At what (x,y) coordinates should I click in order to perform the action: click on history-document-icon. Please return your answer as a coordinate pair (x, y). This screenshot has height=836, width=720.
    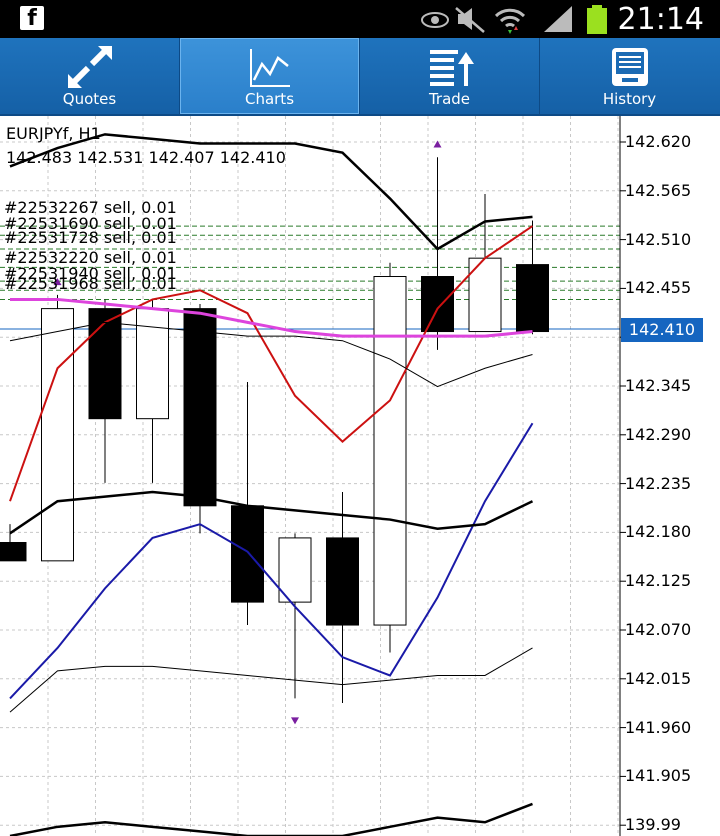
    Looking at the image, I should click on (629, 67).